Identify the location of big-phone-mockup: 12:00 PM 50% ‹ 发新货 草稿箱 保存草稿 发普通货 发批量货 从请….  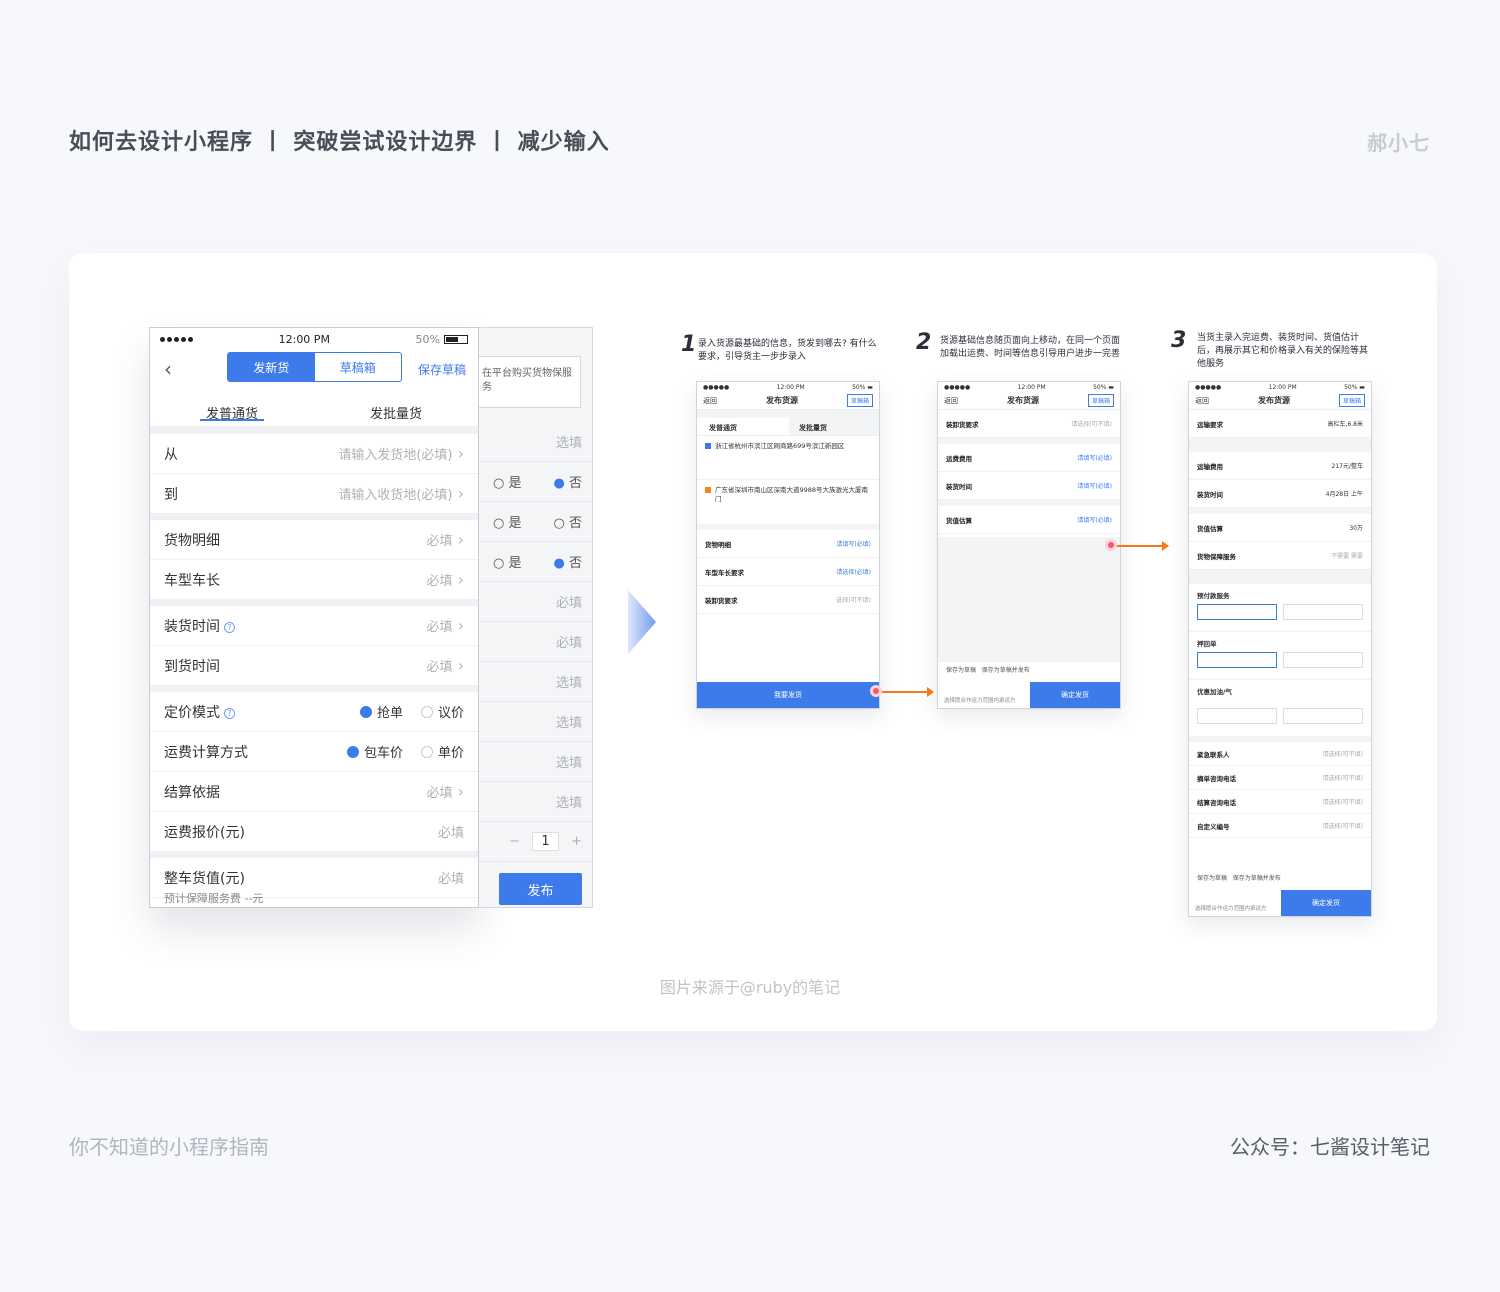
(314, 617).